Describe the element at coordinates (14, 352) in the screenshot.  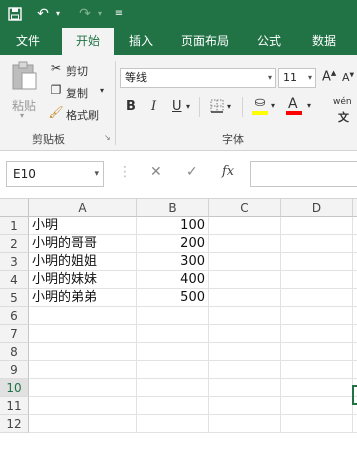
I see `row-header: 8` at that location.